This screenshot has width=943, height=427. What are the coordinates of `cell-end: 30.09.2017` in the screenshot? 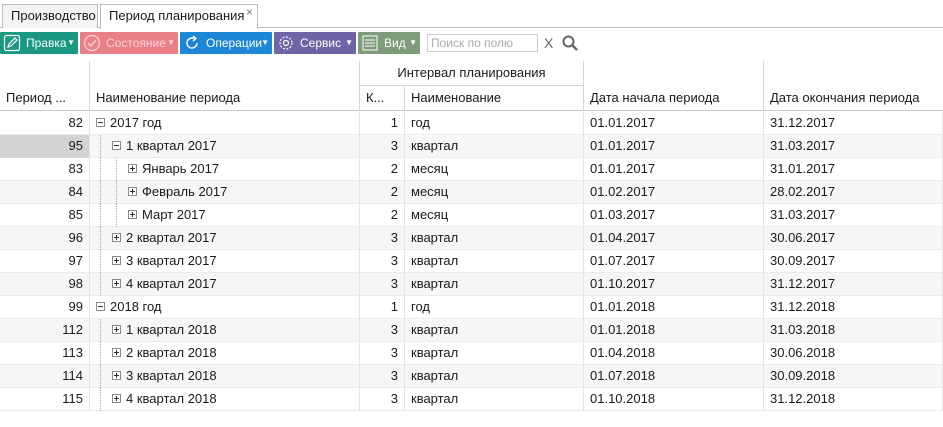 It's located at (853, 261).